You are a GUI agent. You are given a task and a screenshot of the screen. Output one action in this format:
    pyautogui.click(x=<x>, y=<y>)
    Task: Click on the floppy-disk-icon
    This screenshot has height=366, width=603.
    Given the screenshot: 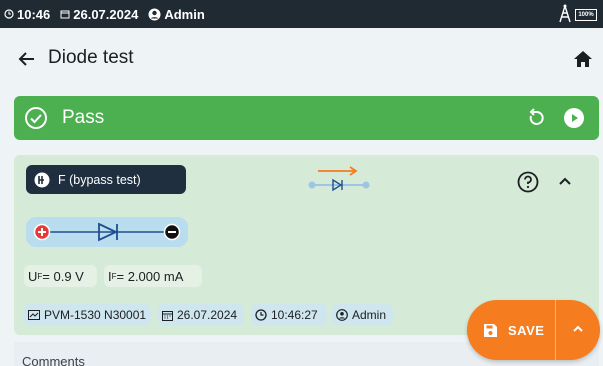 What is the action you would take?
    pyautogui.click(x=490, y=330)
    